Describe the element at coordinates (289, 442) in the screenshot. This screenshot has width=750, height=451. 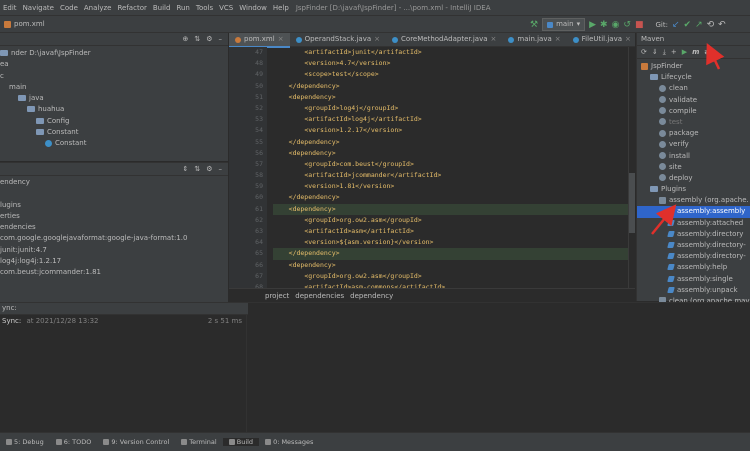
I see `bottom-tab: 0: Messages` at that location.